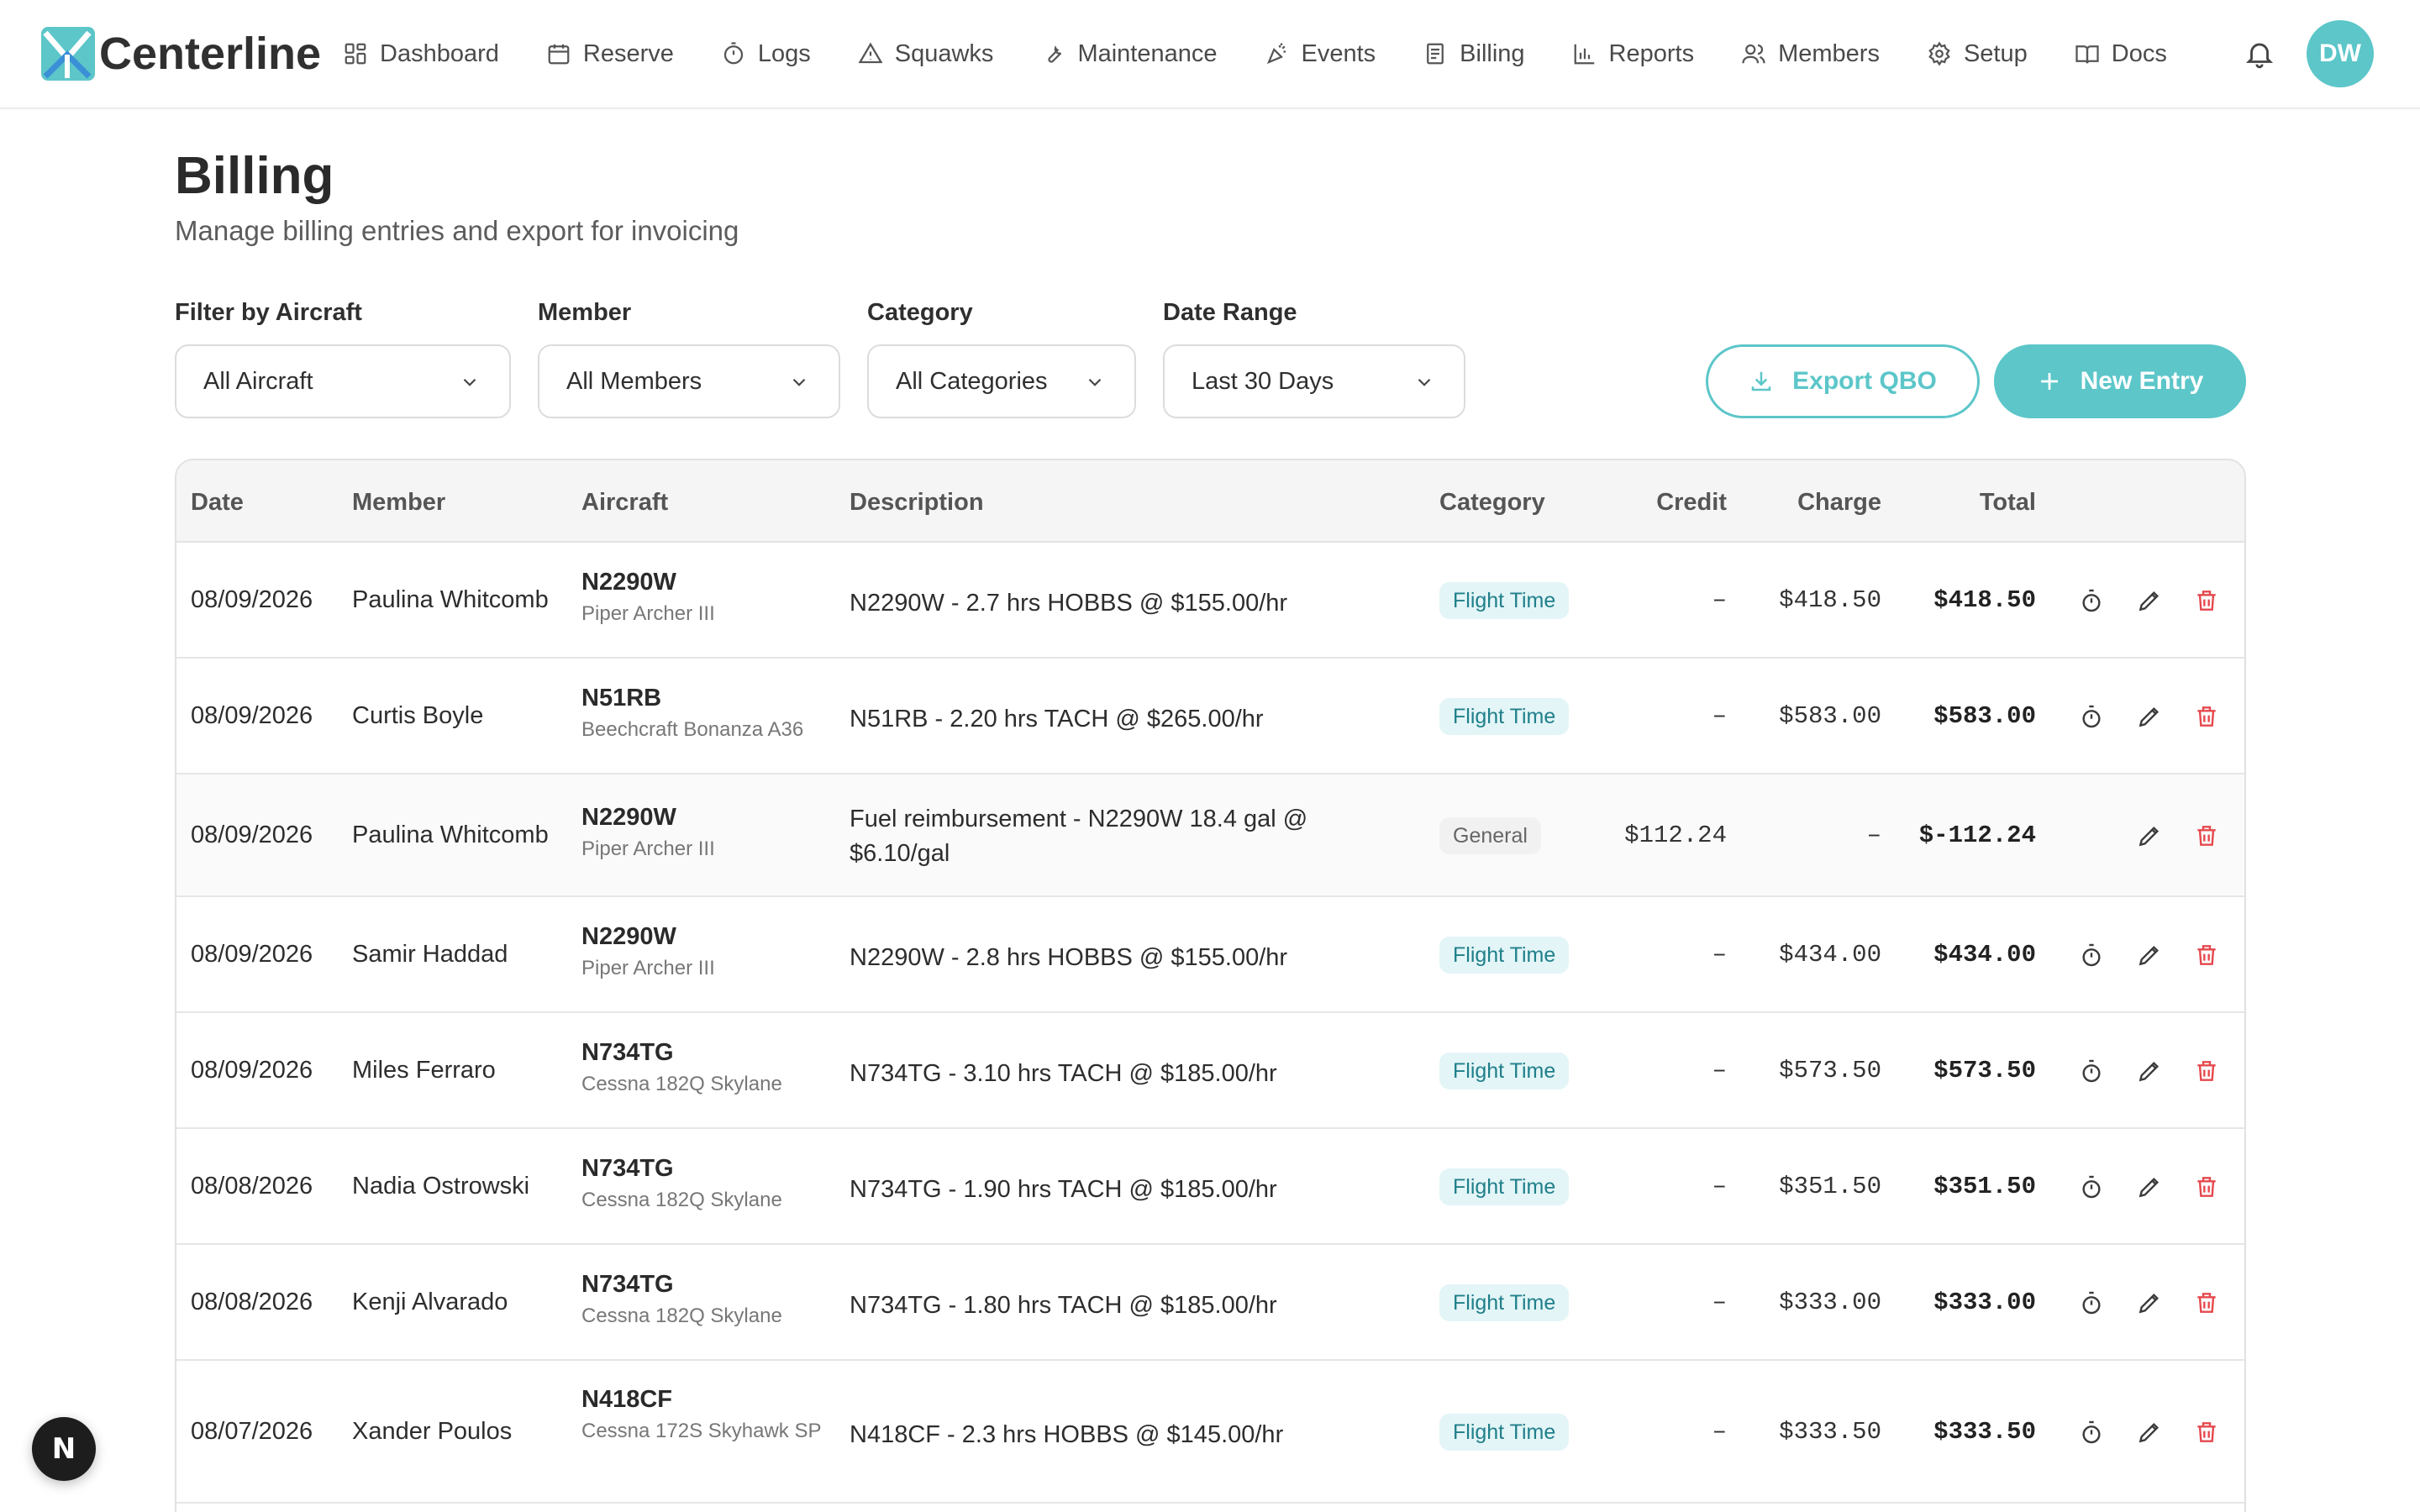 The height and width of the screenshot is (1512, 2420). Describe the element at coordinates (2142, 381) in the screenshot. I see `new-entry-label: New Entry` at that location.